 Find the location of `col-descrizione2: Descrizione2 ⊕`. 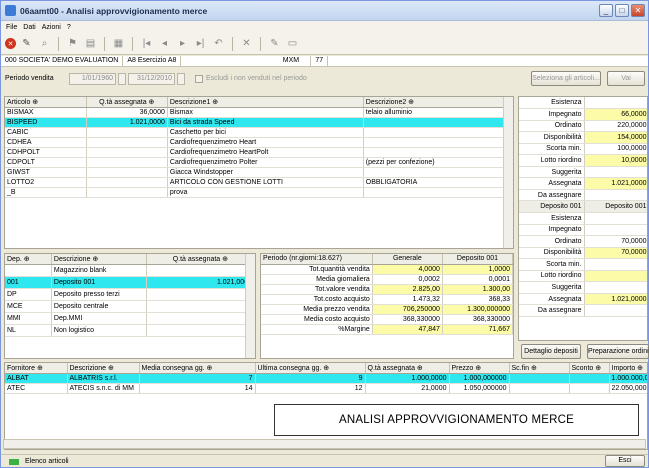

col-descrizione2: Descrizione2 ⊕ is located at coordinates (438, 102).